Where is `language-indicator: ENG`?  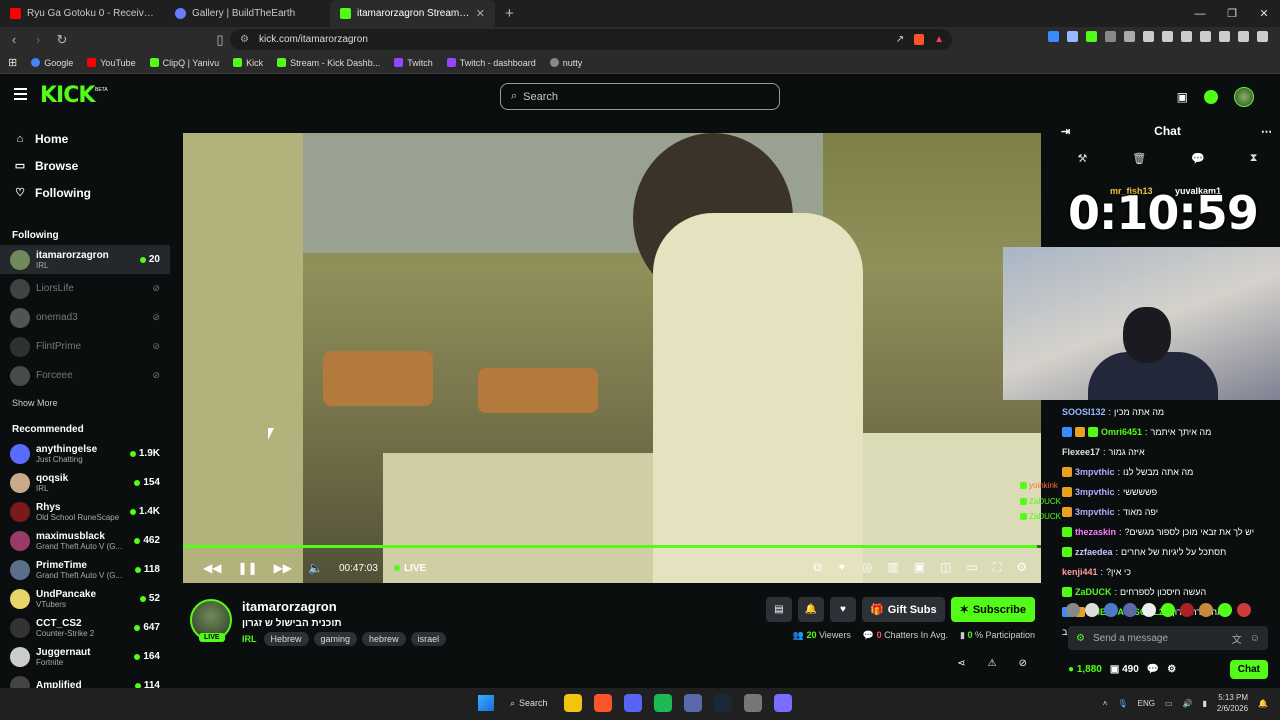 language-indicator: ENG is located at coordinates (1146, 703).